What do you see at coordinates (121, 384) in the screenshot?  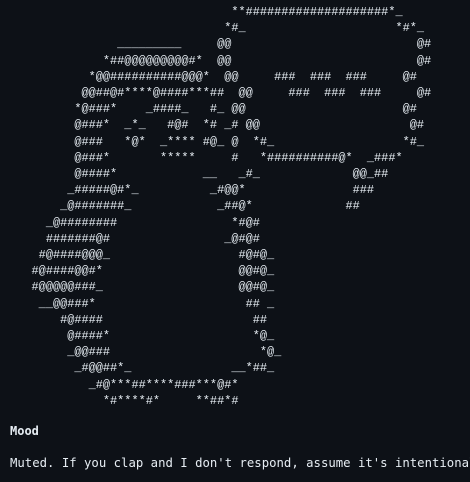 I see `ascii-art-line: _#@***##****###***@#*` at bounding box center [121, 384].